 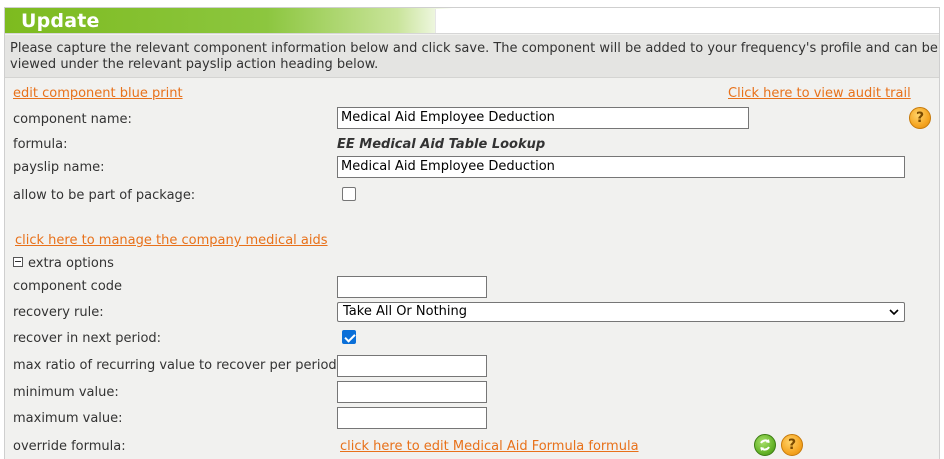 I want to click on collapse-toggle-icon, so click(x=18, y=262).